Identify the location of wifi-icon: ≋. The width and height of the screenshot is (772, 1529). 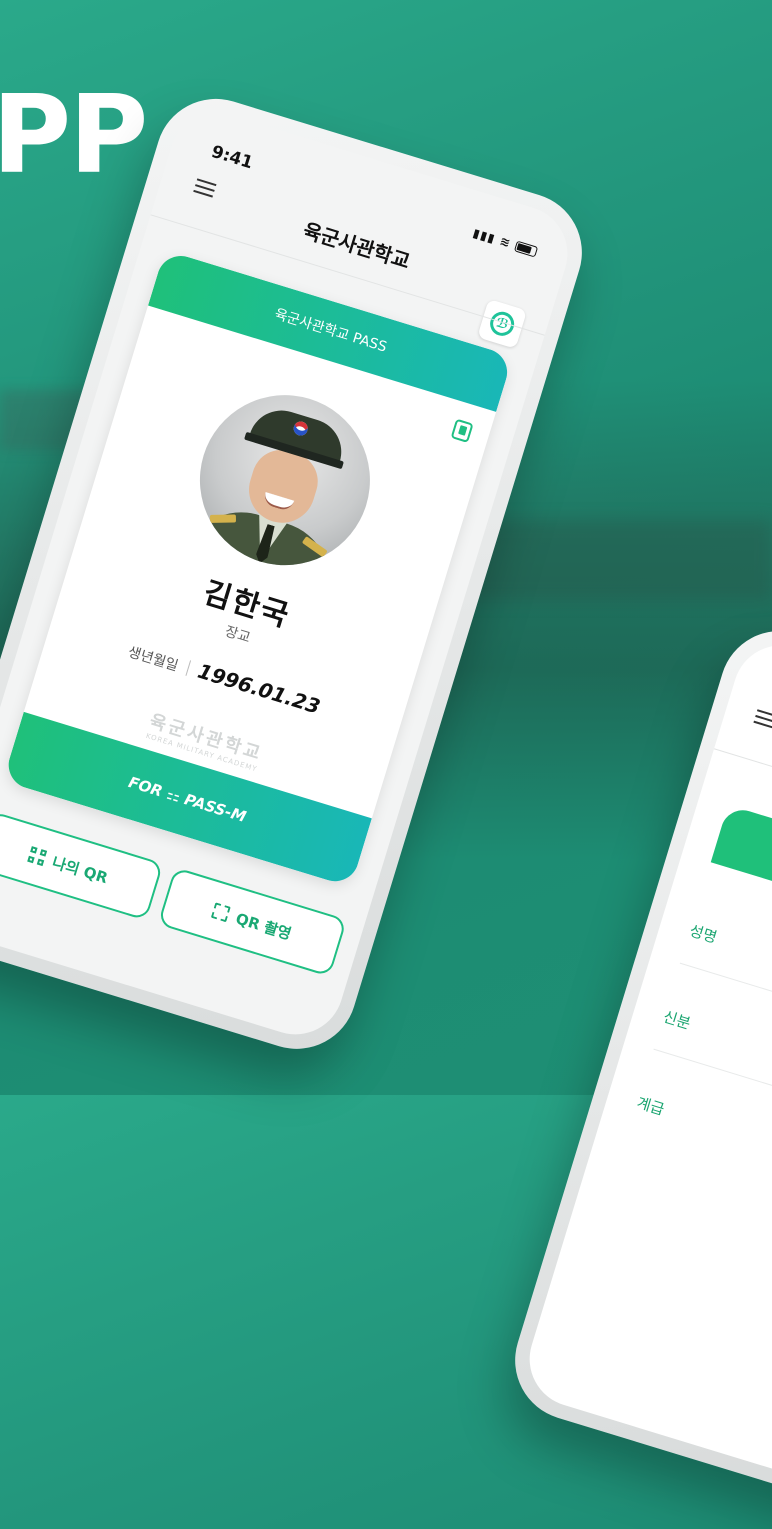
(505, 242).